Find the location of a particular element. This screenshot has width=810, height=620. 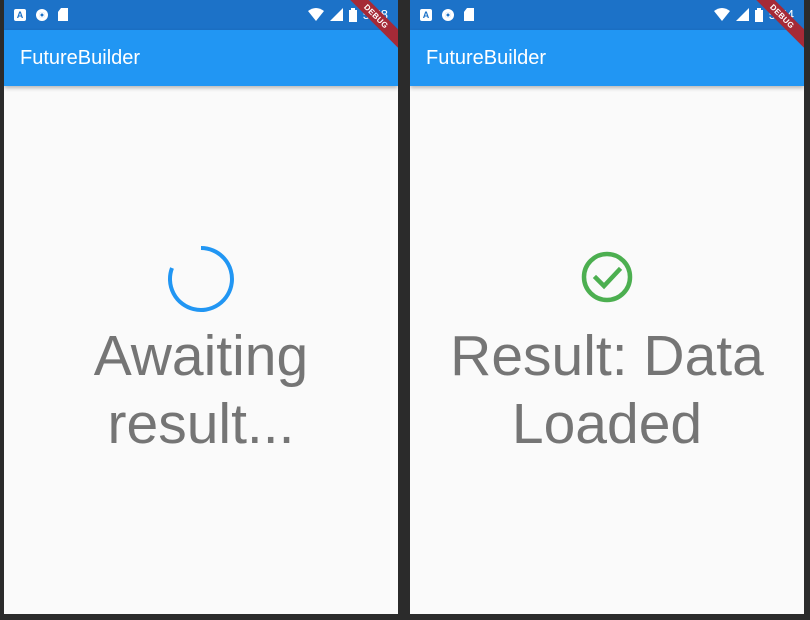

status-message-line2: Loaded is located at coordinates (607, 424).